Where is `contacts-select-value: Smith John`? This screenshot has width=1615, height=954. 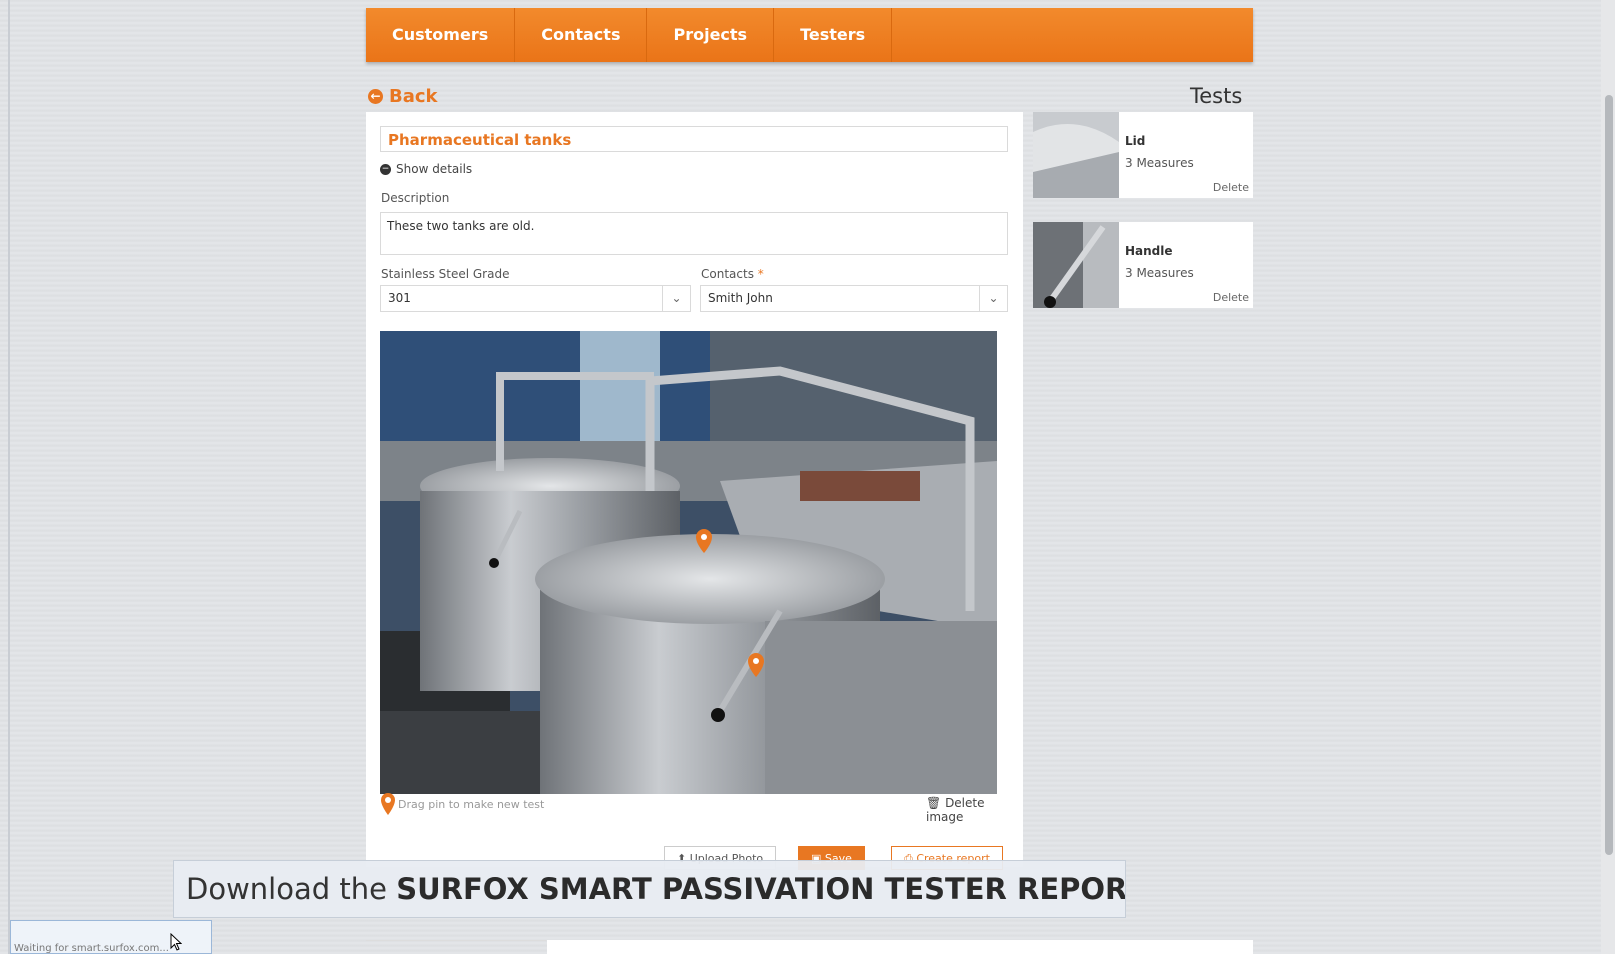
contacts-select-value: Smith John is located at coordinates (740, 298).